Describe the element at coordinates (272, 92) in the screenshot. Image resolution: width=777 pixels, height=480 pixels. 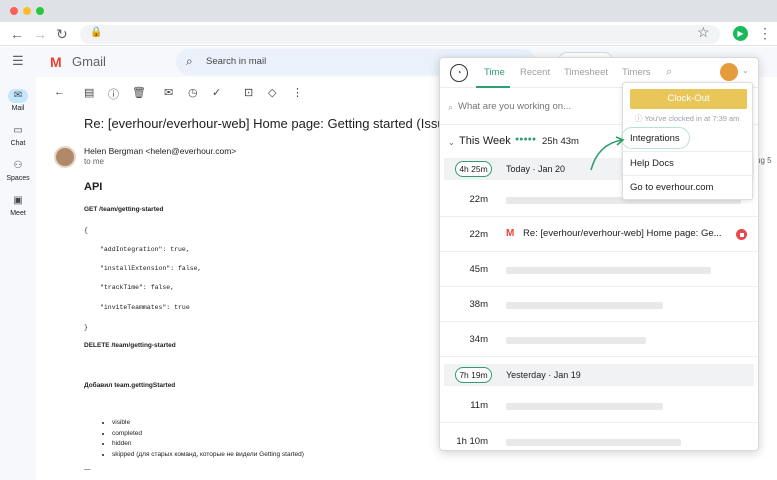
I see `label-icon: ◇` at that location.